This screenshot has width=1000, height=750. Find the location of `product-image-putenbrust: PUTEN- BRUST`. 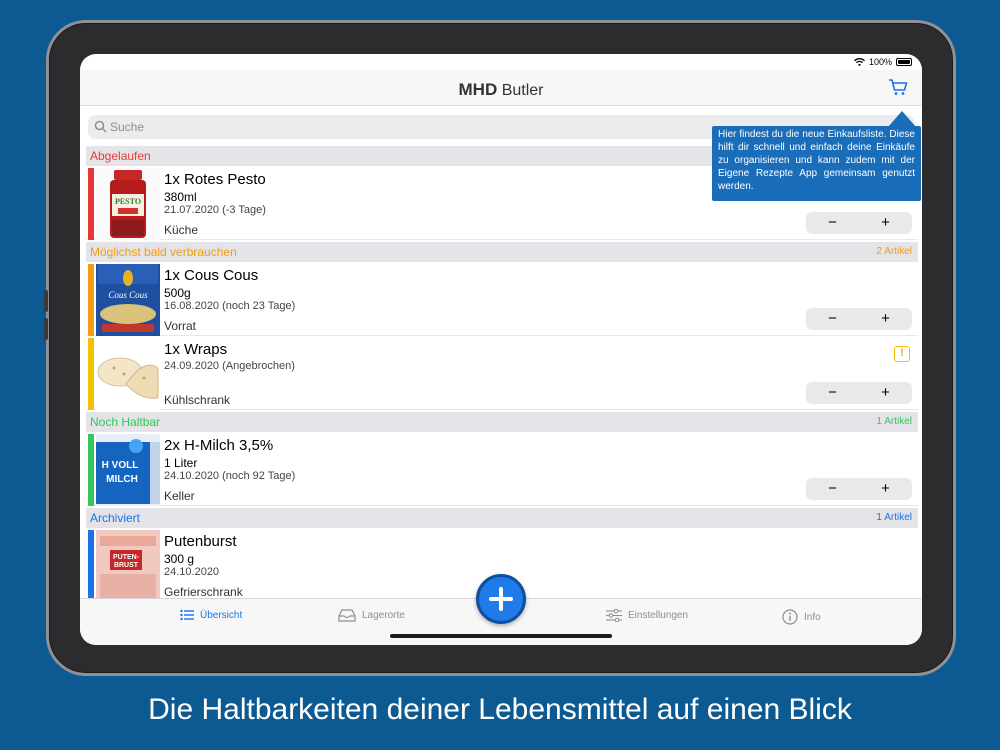

product-image-putenbrust: PUTEN- BRUST is located at coordinates (128, 564).